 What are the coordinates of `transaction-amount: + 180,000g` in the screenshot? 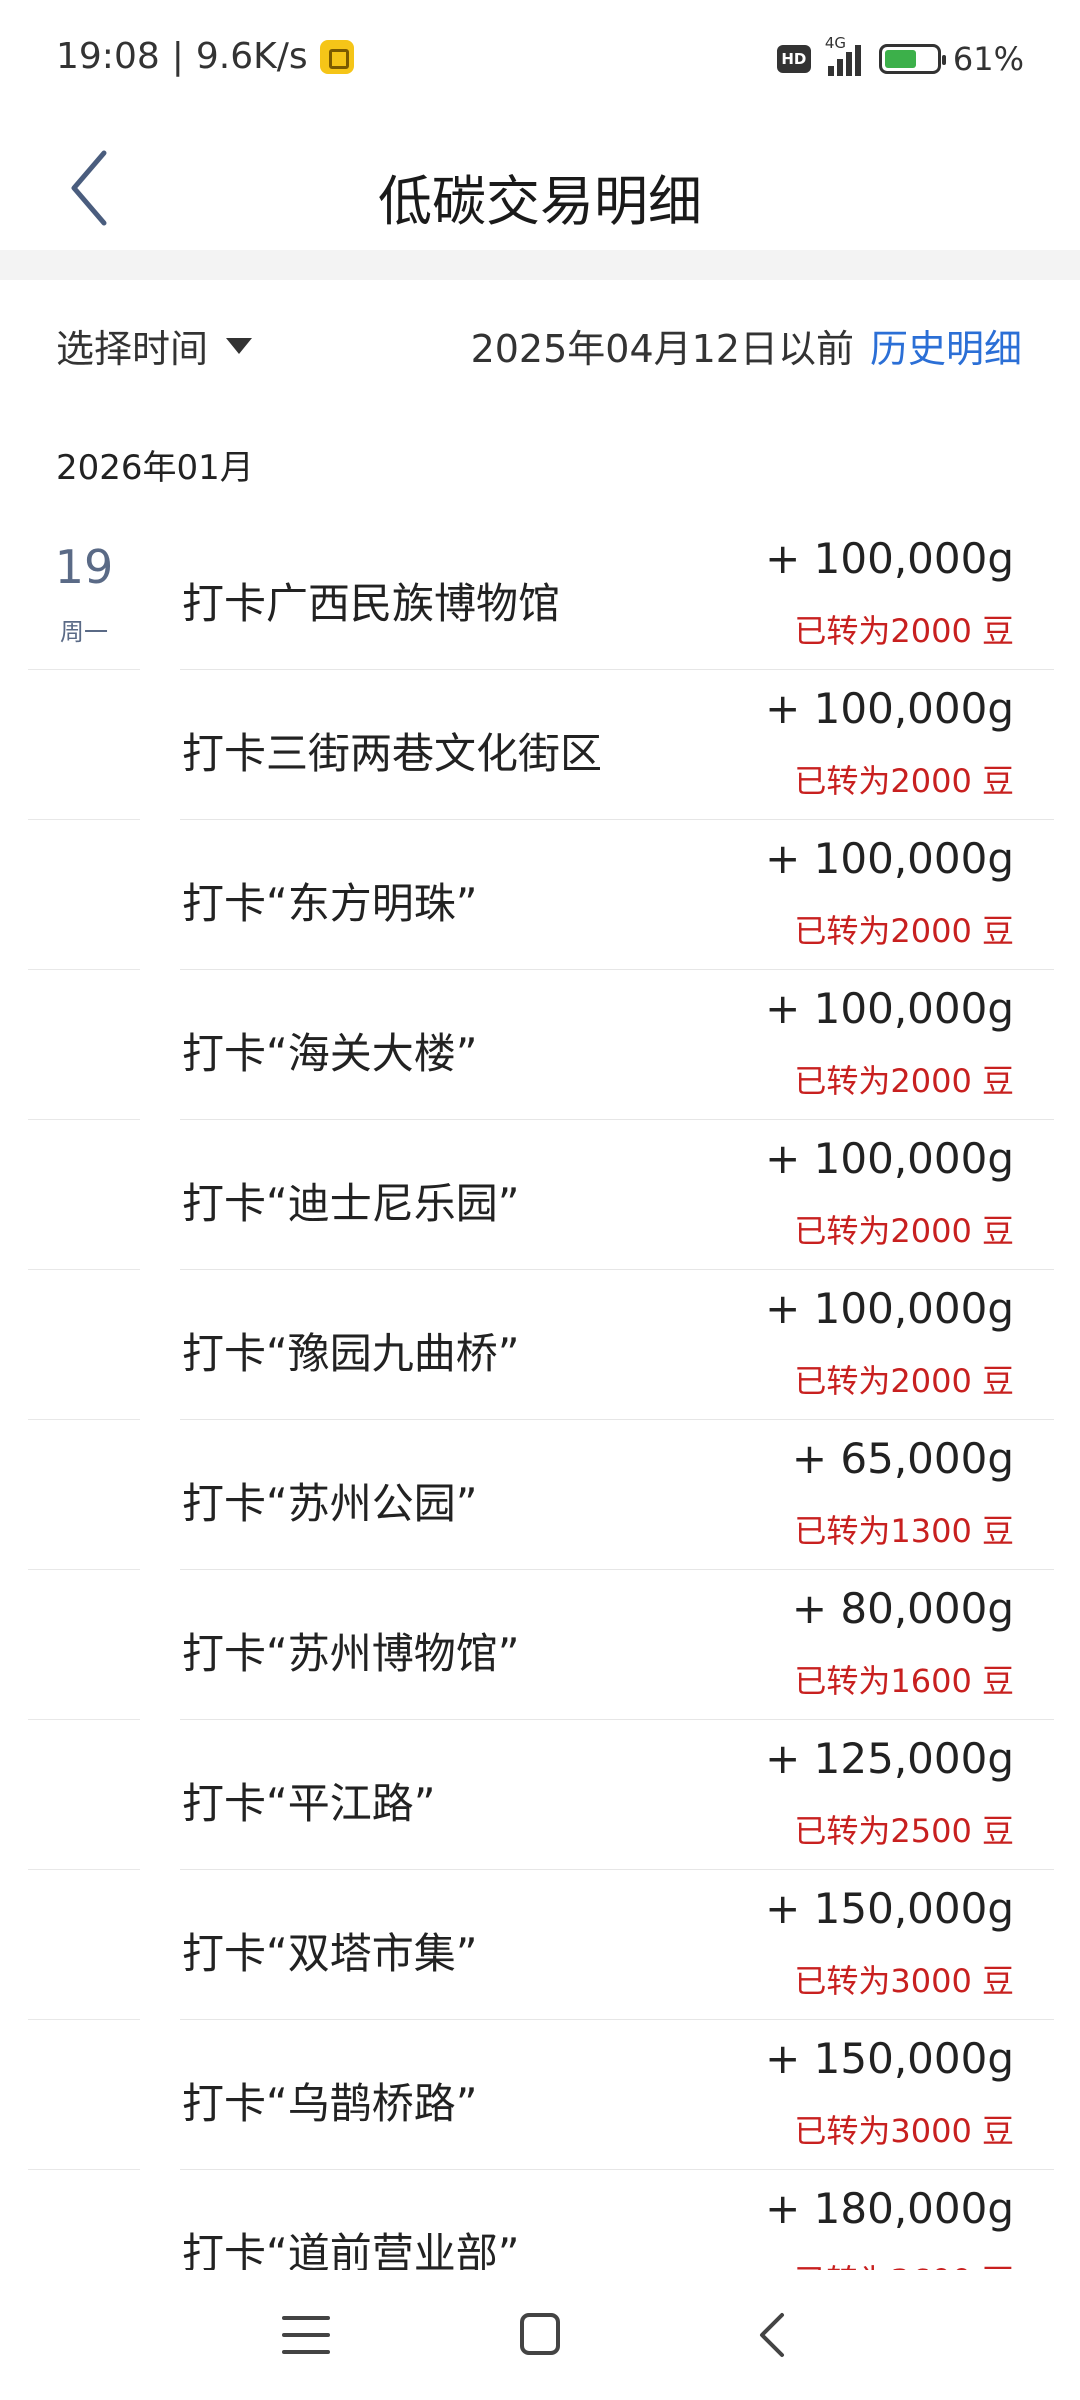 It's located at (889, 2208).